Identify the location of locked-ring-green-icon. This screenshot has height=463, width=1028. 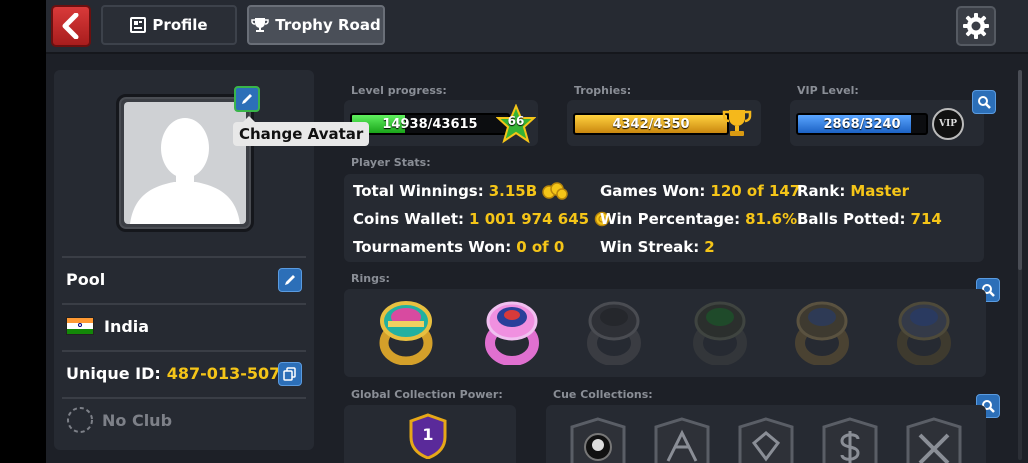
(720, 331).